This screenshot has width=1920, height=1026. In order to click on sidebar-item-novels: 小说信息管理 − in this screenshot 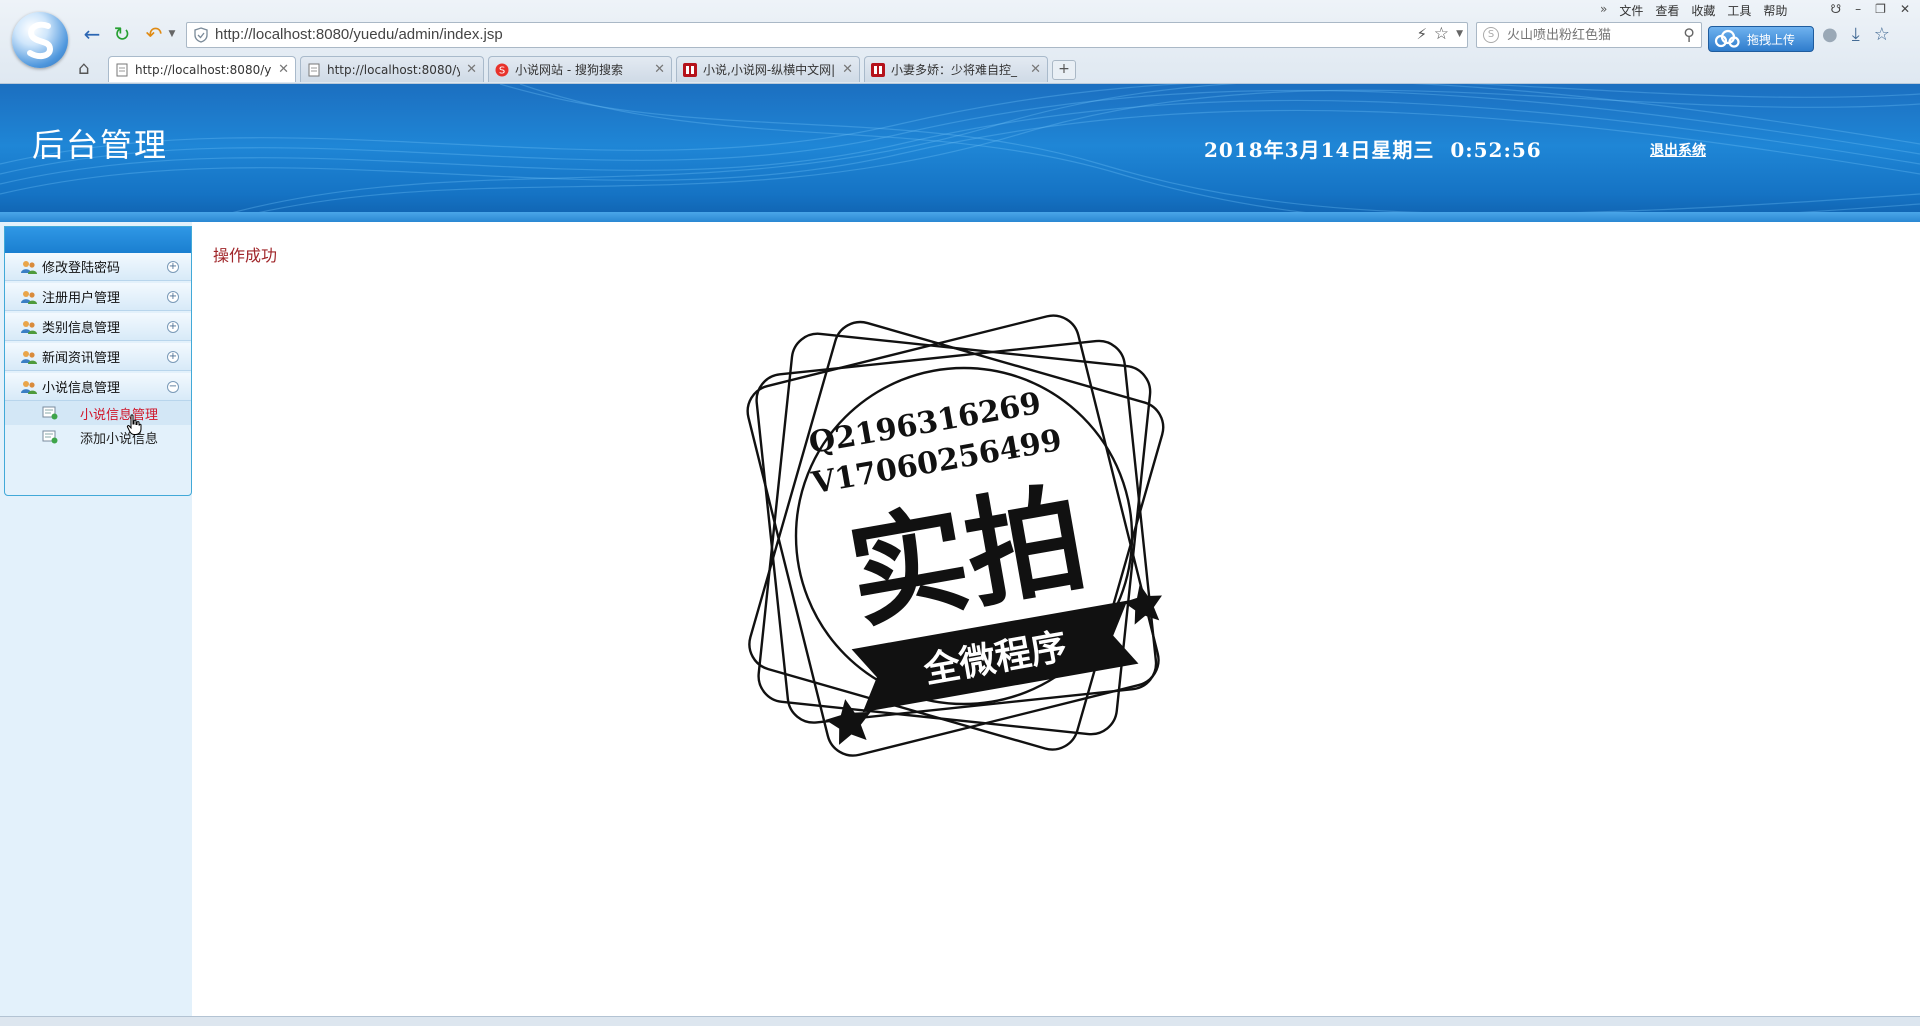, I will do `click(98, 387)`.